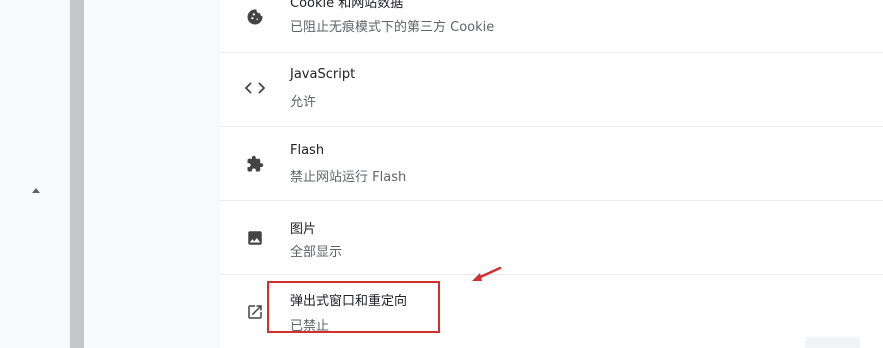 The width and height of the screenshot is (883, 348). I want to click on setting-subtitle: 已阻止无痕模式下的第三方 Cookie, so click(392, 27).